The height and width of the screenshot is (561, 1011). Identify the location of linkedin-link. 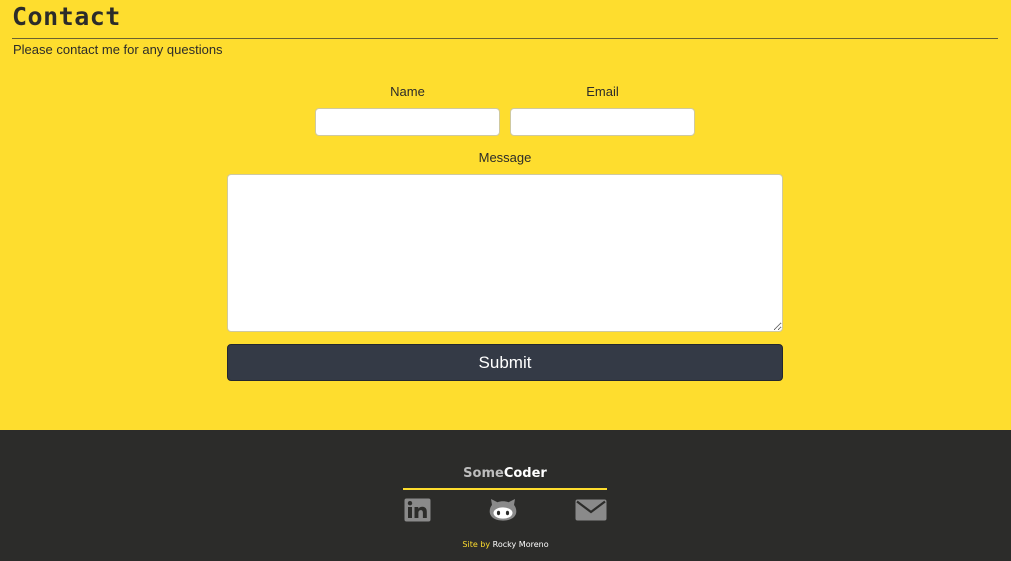
(417, 510).